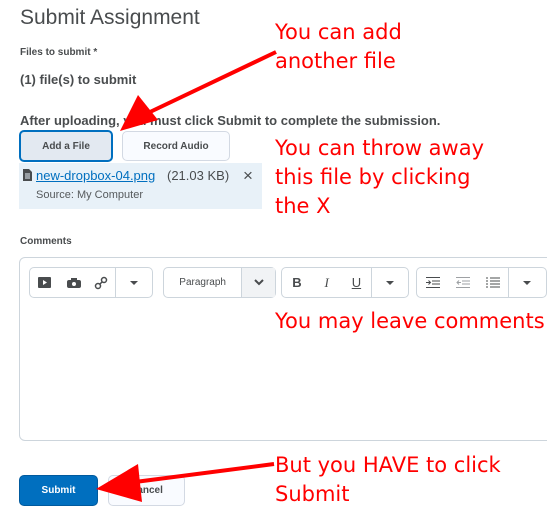 The width and height of the screenshot is (547, 521). Describe the element at coordinates (110, 17) in the screenshot. I see `page-title: Submit Assignment` at that location.